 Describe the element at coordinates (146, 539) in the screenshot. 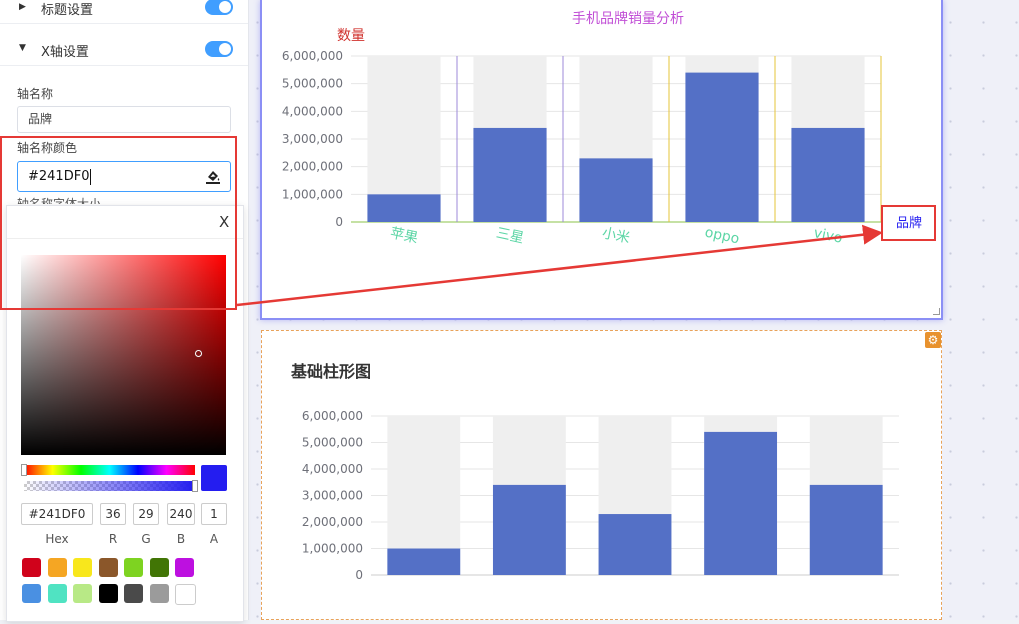

I see `green-caption: G` at that location.